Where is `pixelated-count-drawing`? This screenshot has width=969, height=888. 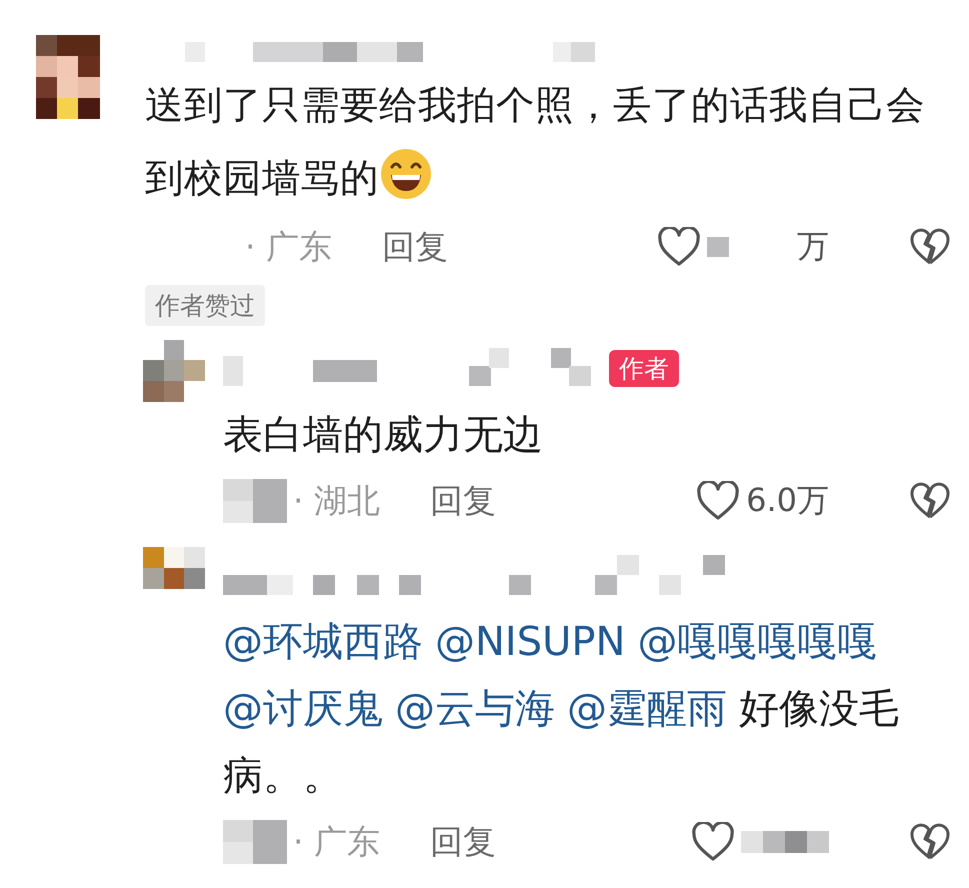
pixelated-count-drawing is located at coordinates (718, 247).